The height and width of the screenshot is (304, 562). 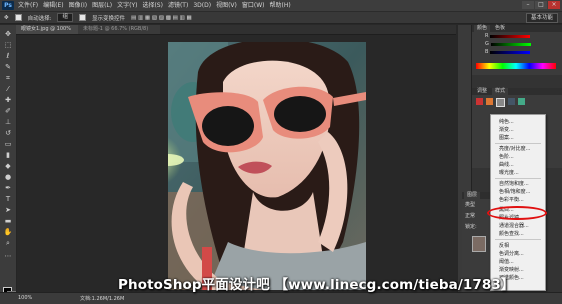 I want to click on tab-color: 颜色, so click(x=482, y=28).